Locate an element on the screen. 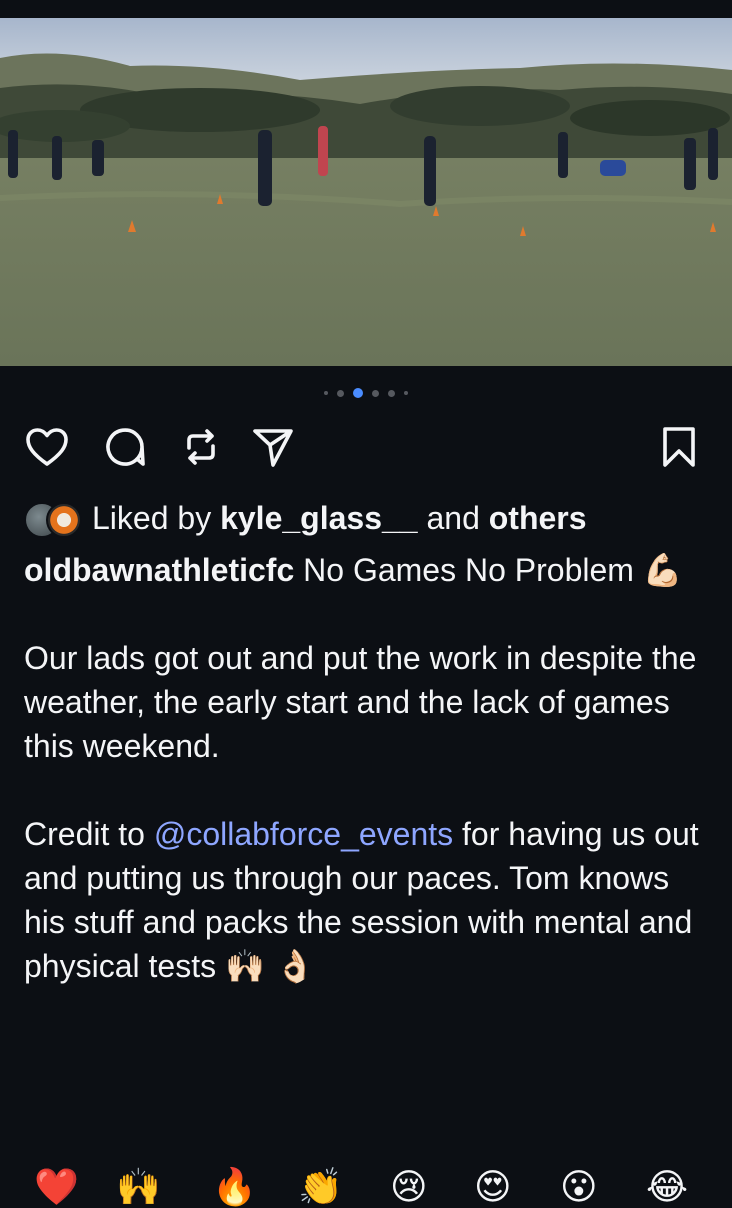  carousel-indicator is located at coordinates (366, 393).